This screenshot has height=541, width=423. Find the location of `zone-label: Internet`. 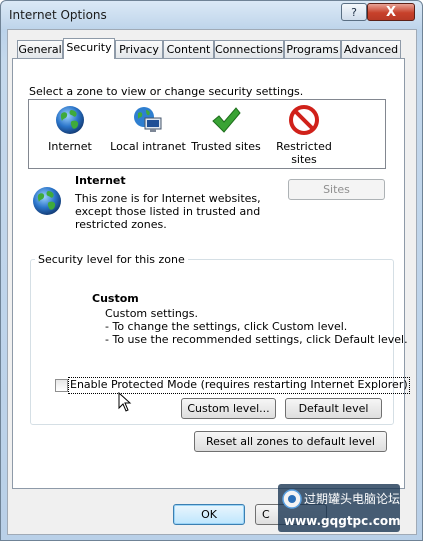

zone-label: Internet is located at coordinates (70, 146).